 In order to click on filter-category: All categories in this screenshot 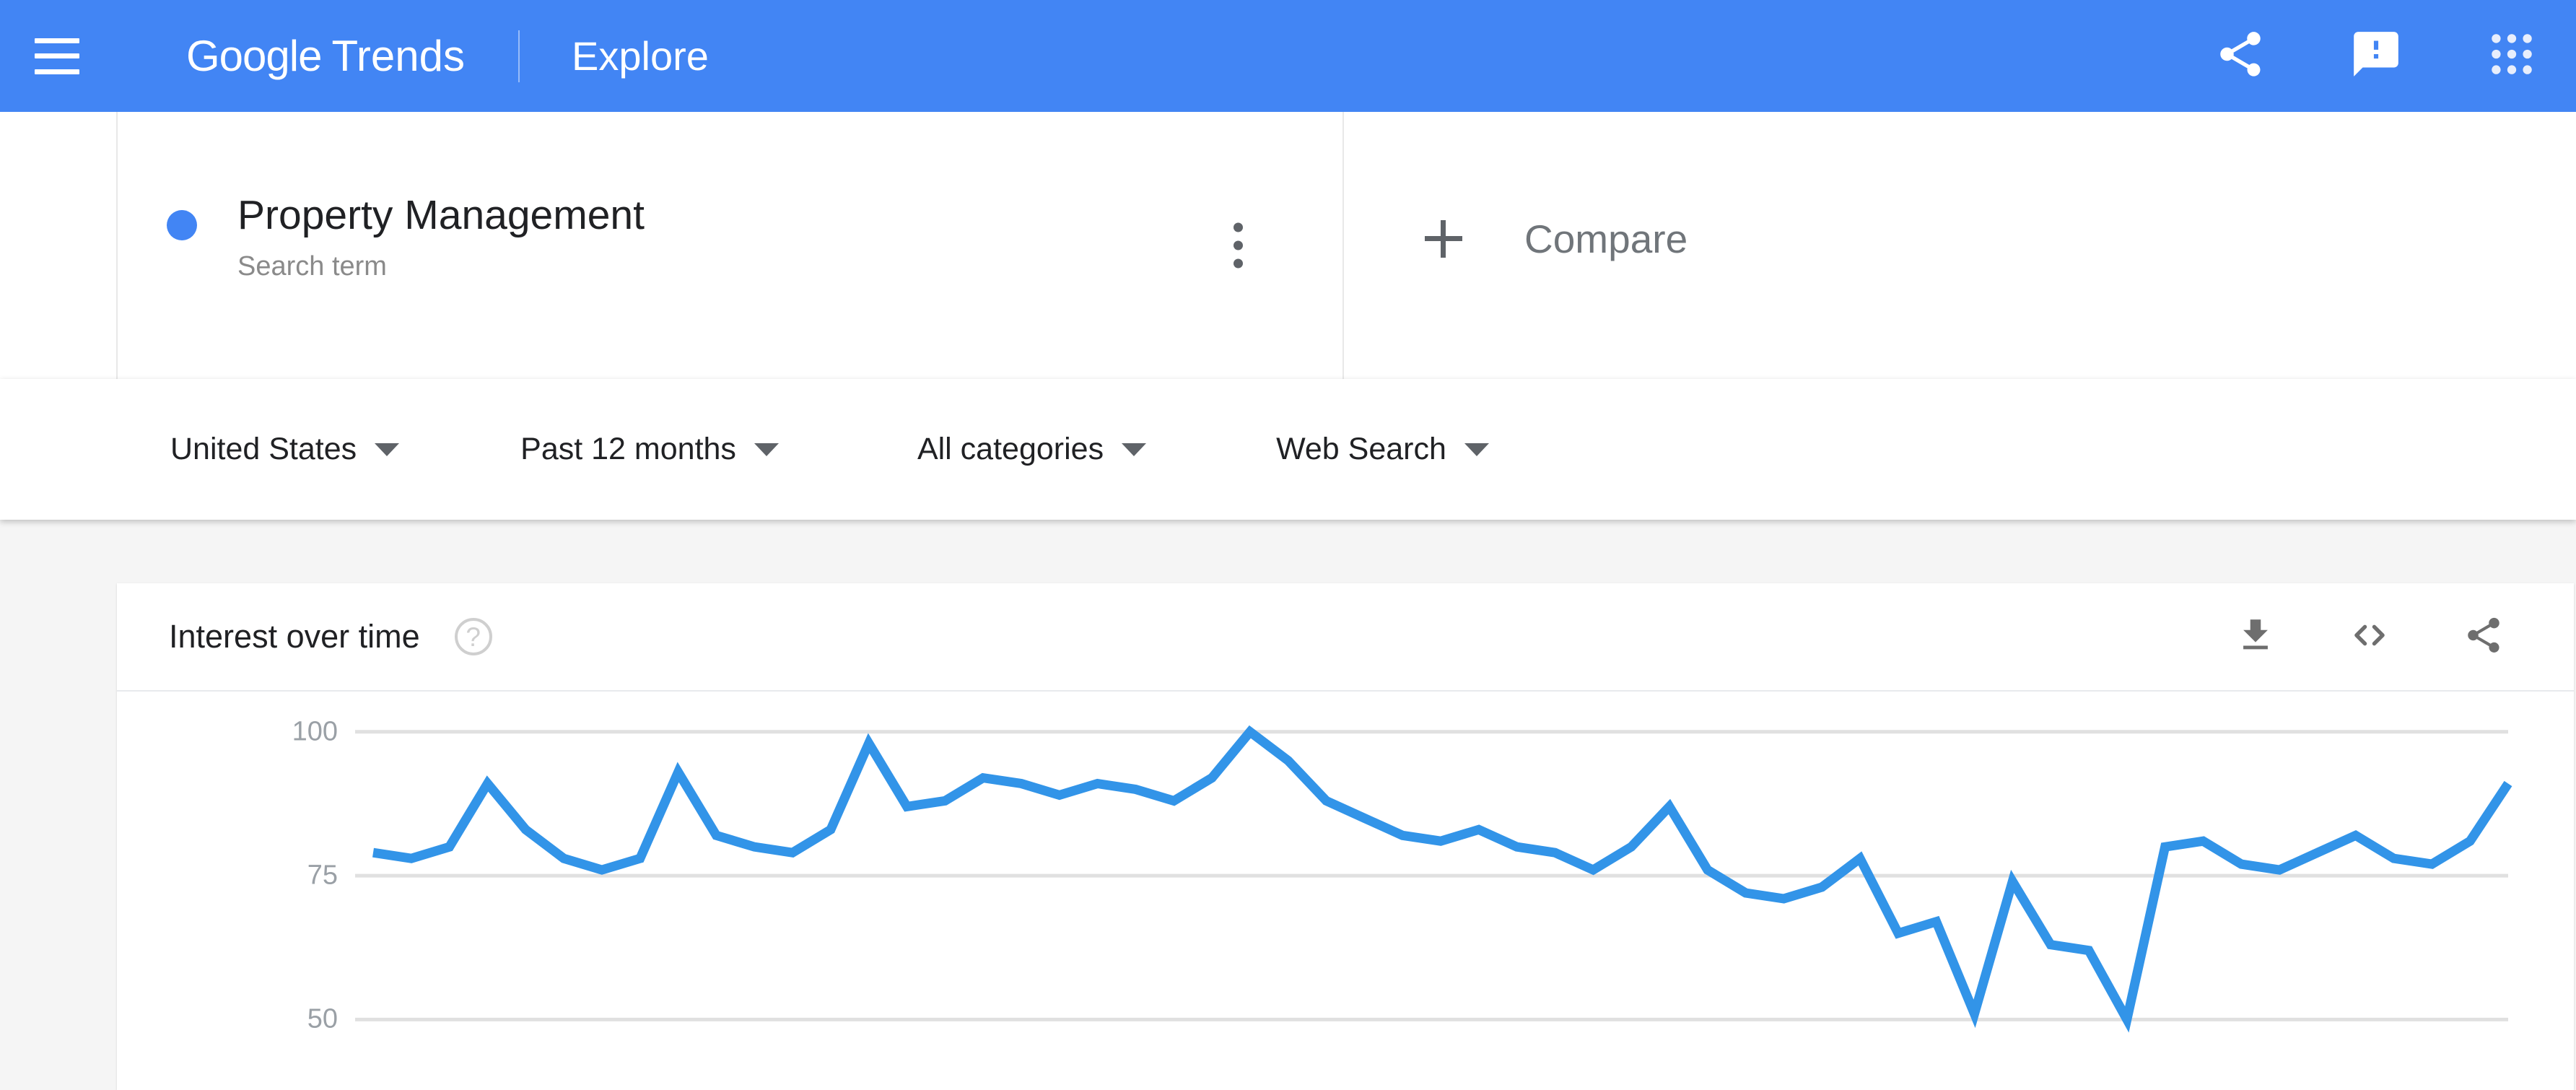, I will do `click(1032, 449)`.